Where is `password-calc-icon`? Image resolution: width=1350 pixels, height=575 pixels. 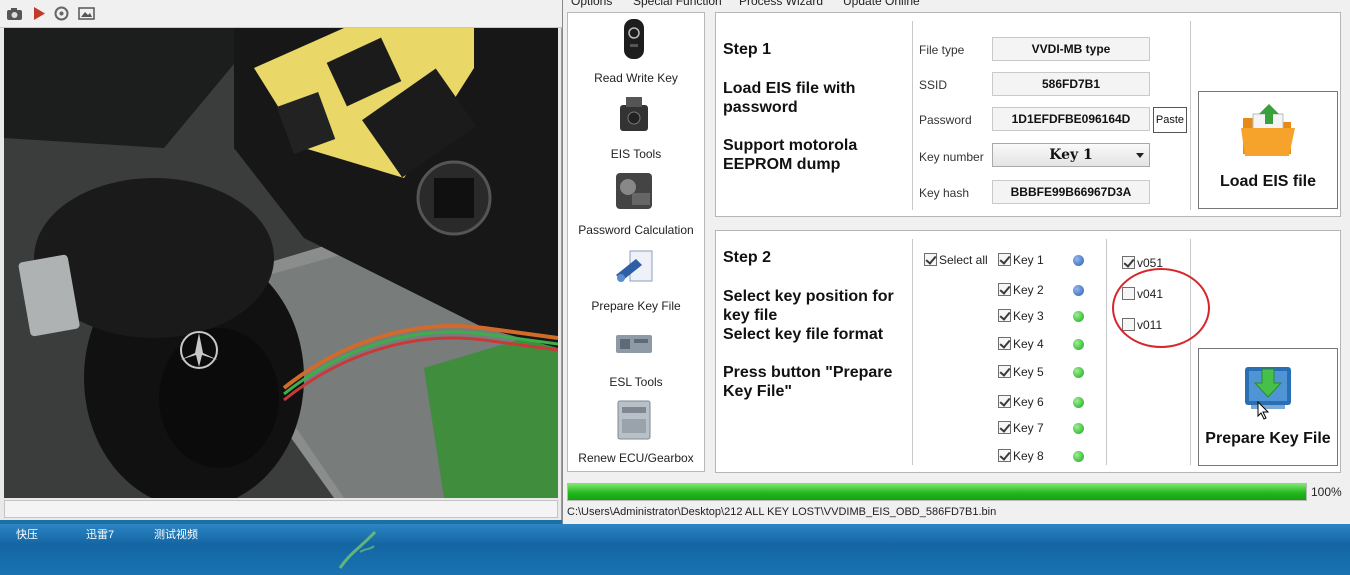 password-calc-icon is located at coordinates (634, 191).